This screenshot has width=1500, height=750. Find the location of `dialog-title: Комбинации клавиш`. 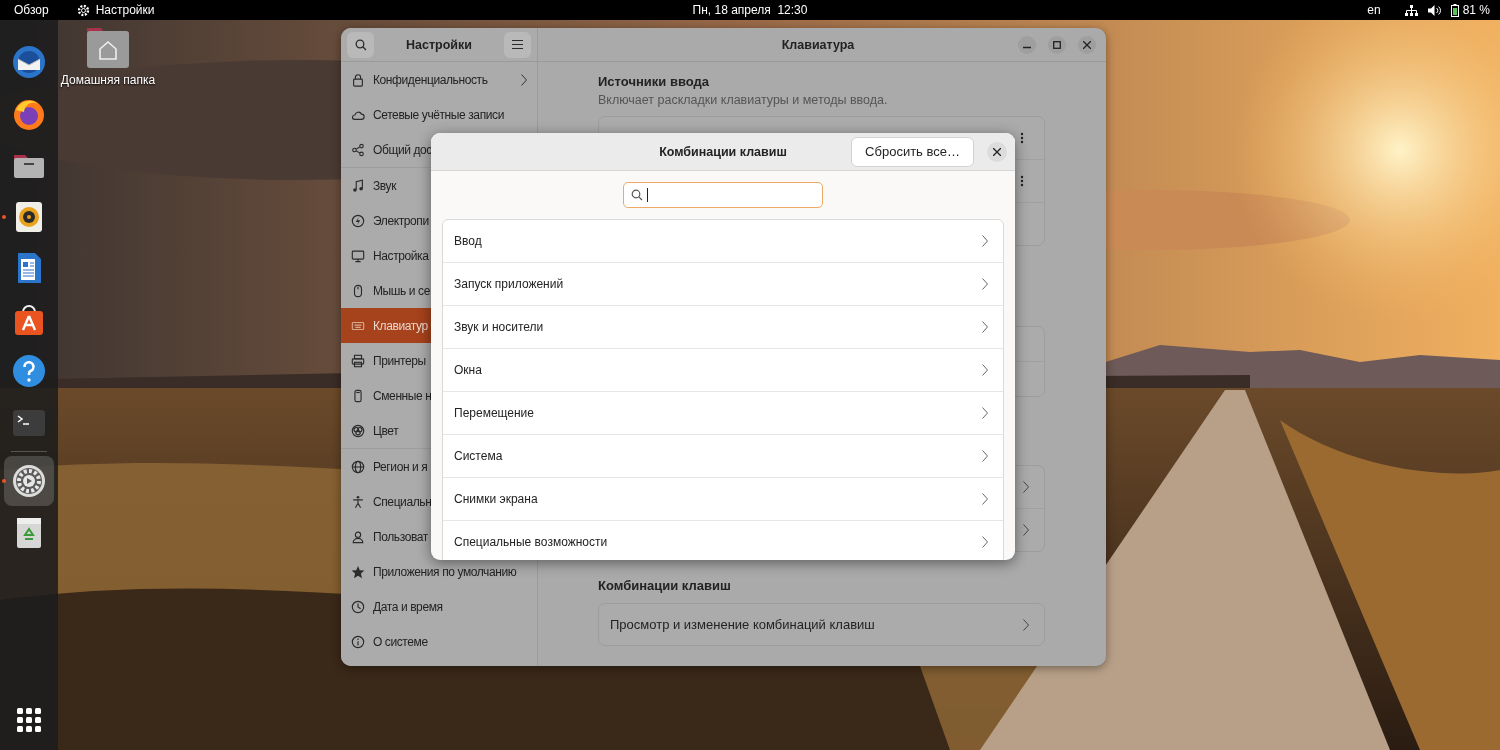

dialog-title: Комбинации клавиш is located at coordinates (723, 151).